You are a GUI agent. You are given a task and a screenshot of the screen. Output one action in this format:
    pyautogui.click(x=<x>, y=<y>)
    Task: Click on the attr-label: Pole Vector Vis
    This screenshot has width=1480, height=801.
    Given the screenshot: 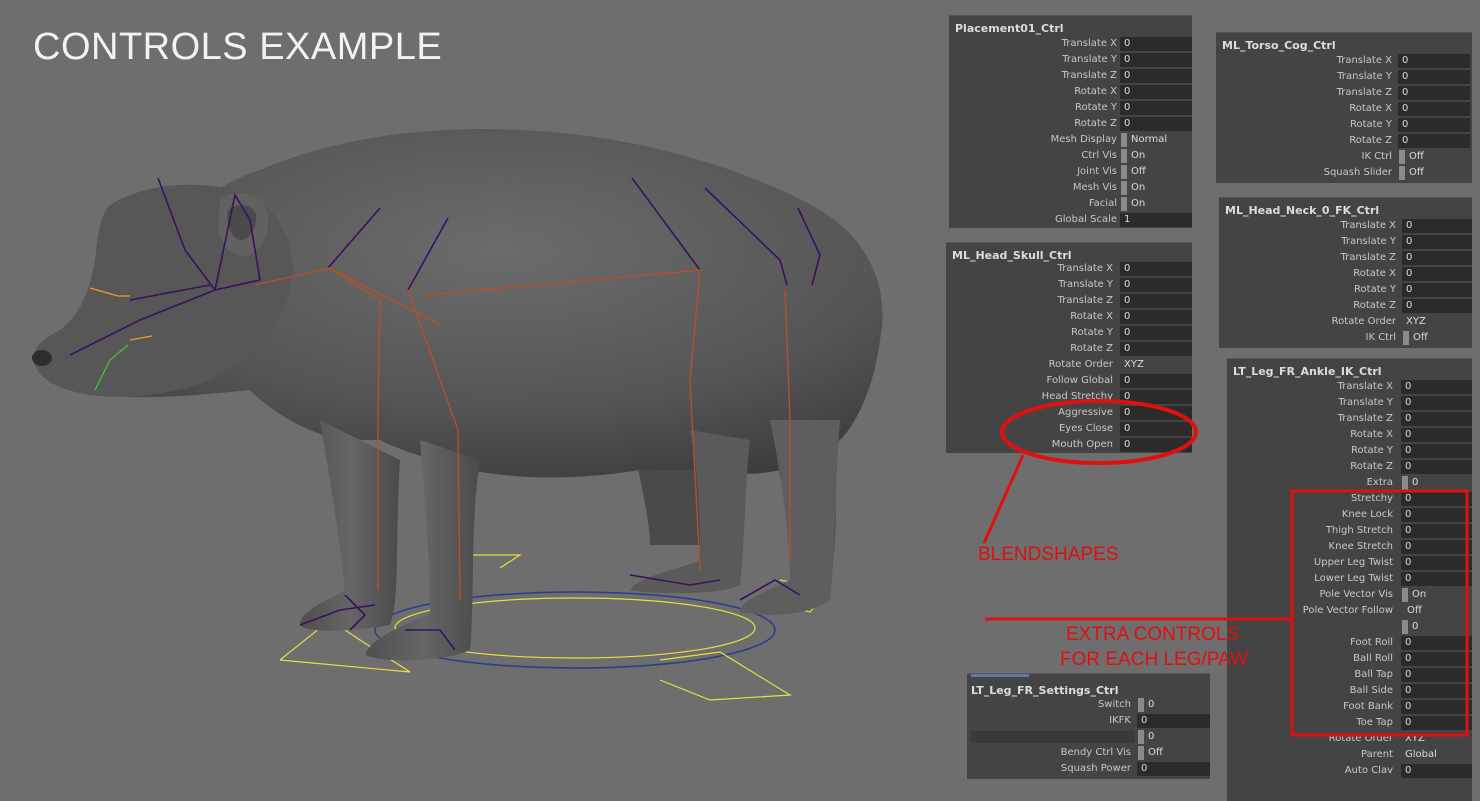 What is the action you would take?
    pyautogui.click(x=1356, y=594)
    